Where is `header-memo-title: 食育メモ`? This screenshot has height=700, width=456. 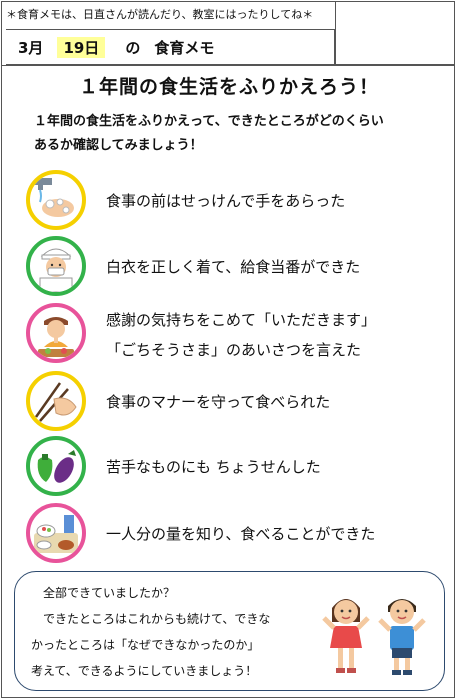 header-memo-title: 食育メモ is located at coordinates (184, 48).